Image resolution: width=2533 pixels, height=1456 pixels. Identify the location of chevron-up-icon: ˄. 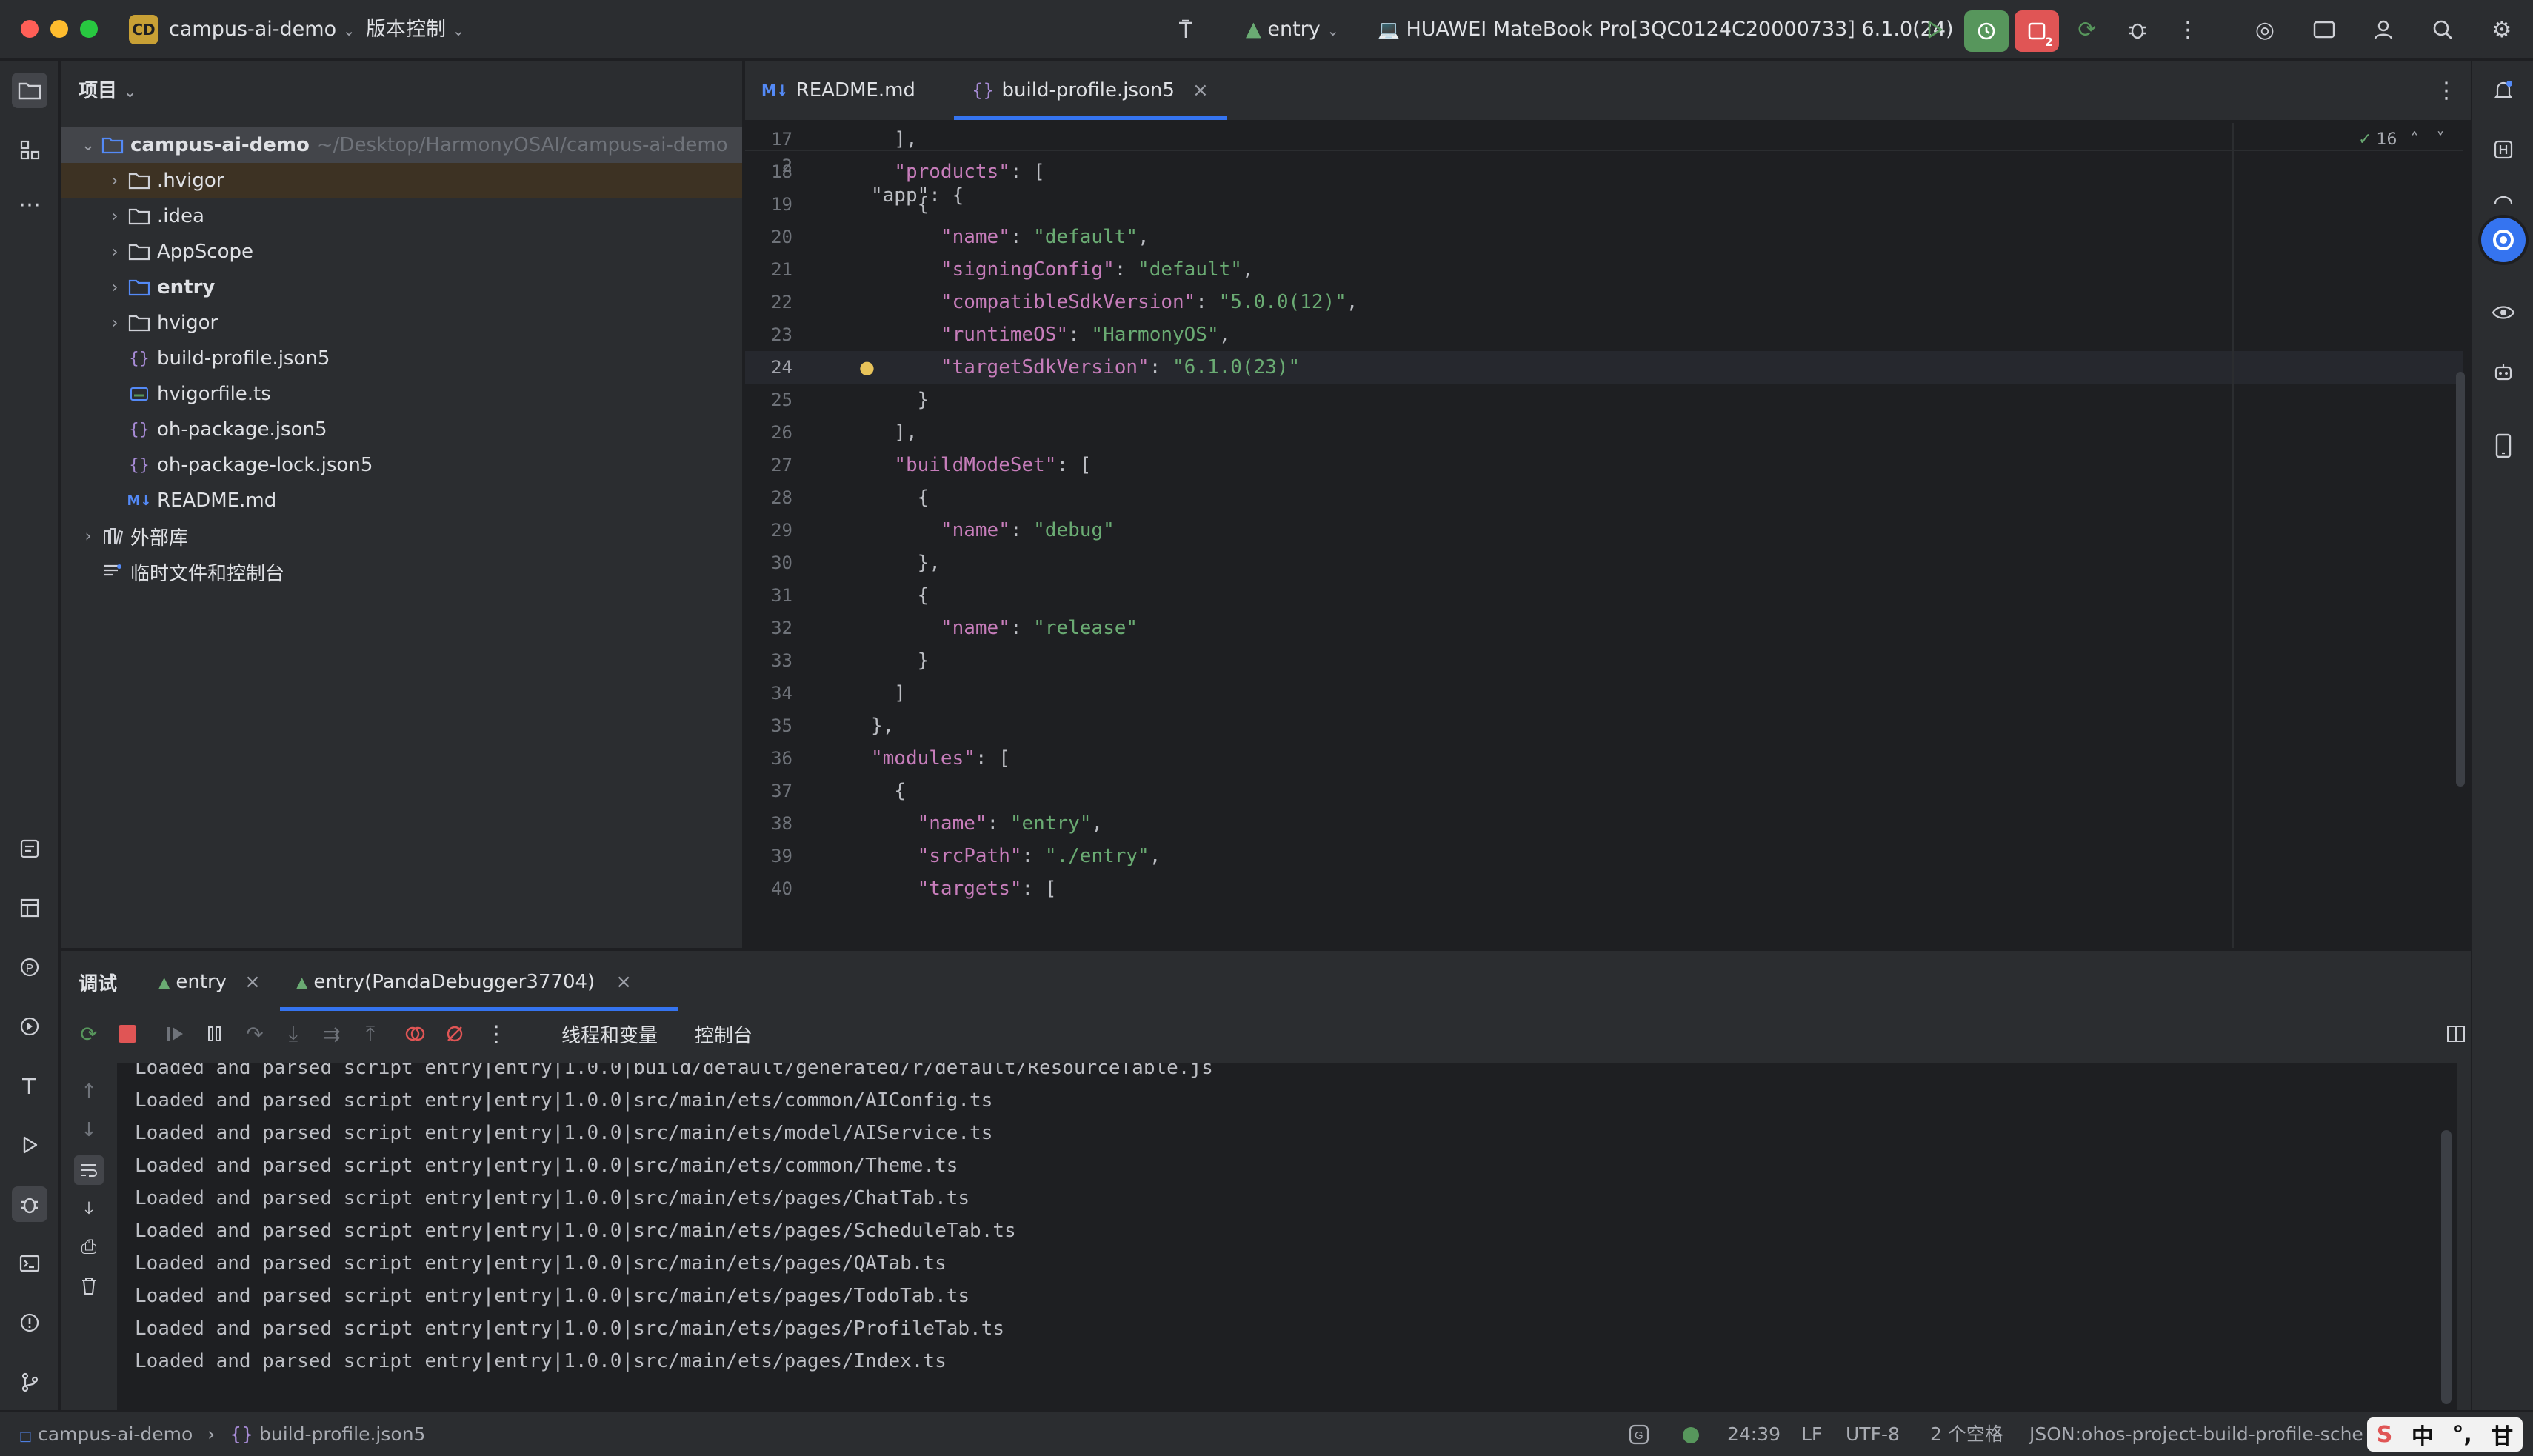
(2414, 139).